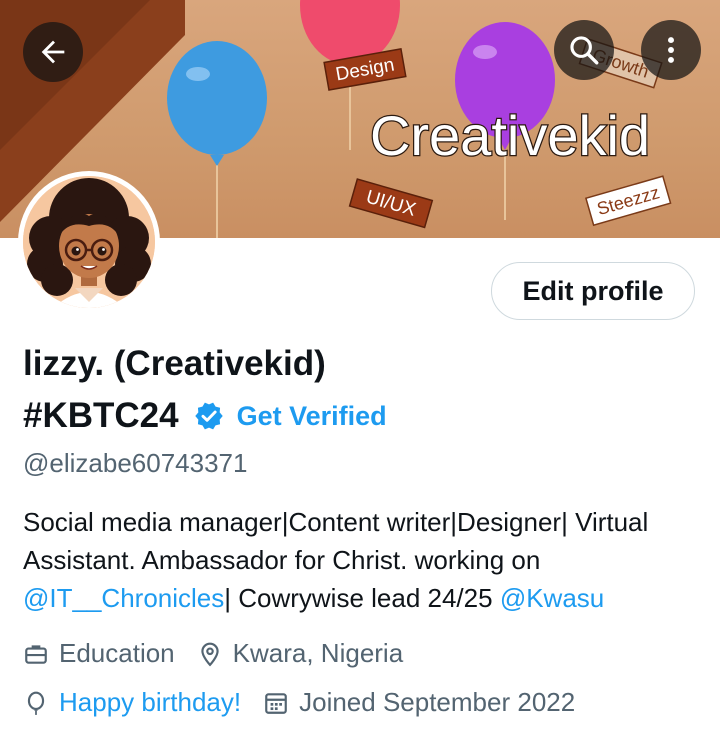  What do you see at coordinates (150, 702) in the screenshot?
I see `birthday-label: Happy birthday!` at bounding box center [150, 702].